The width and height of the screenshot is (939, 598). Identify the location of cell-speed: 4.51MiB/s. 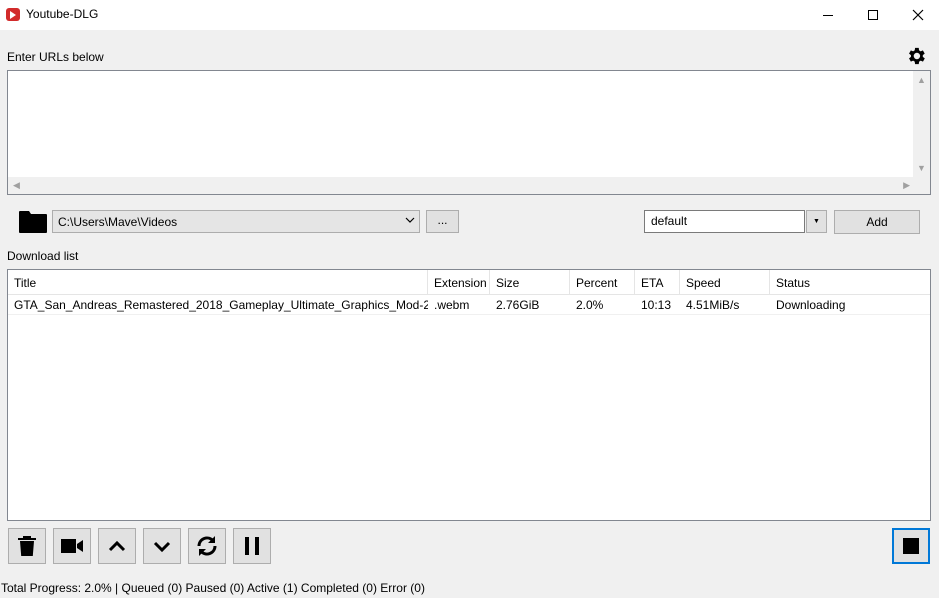
(713, 305).